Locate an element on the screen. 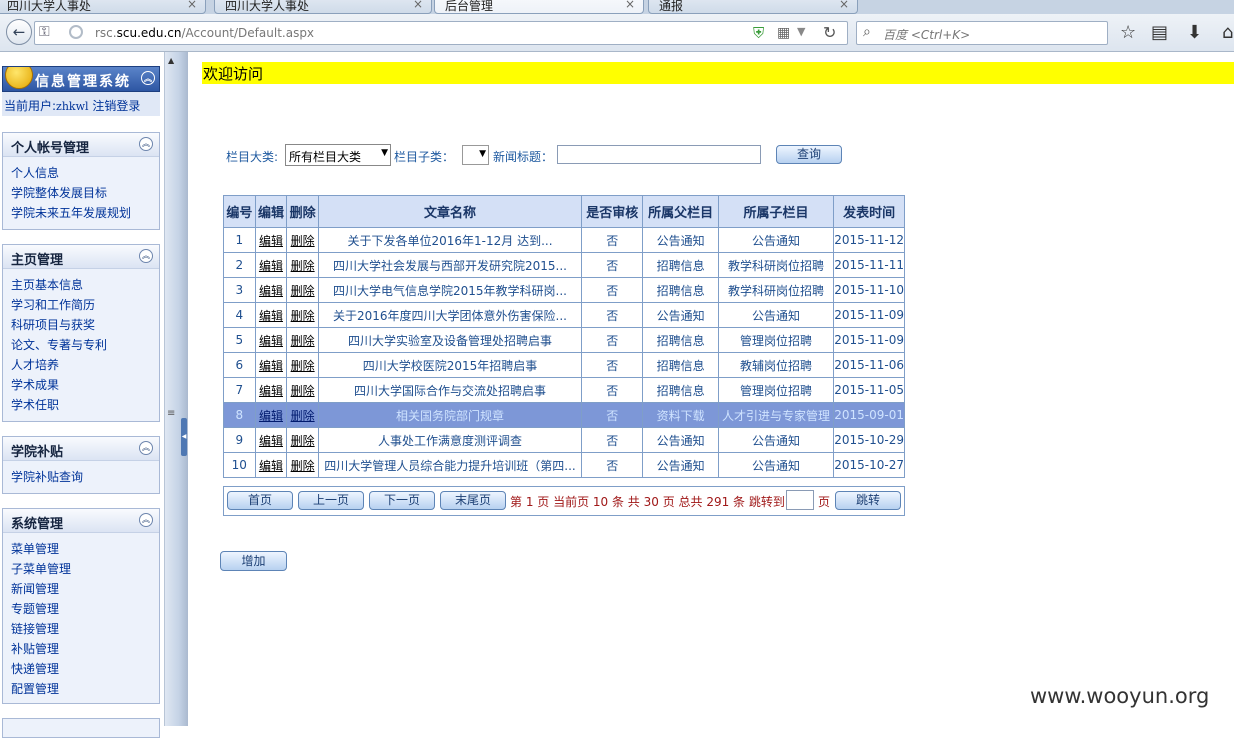 This screenshot has width=1234, height=738. menu-item-five-year-plan: 学院未来五年发展规划 is located at coordinates (85, 213).